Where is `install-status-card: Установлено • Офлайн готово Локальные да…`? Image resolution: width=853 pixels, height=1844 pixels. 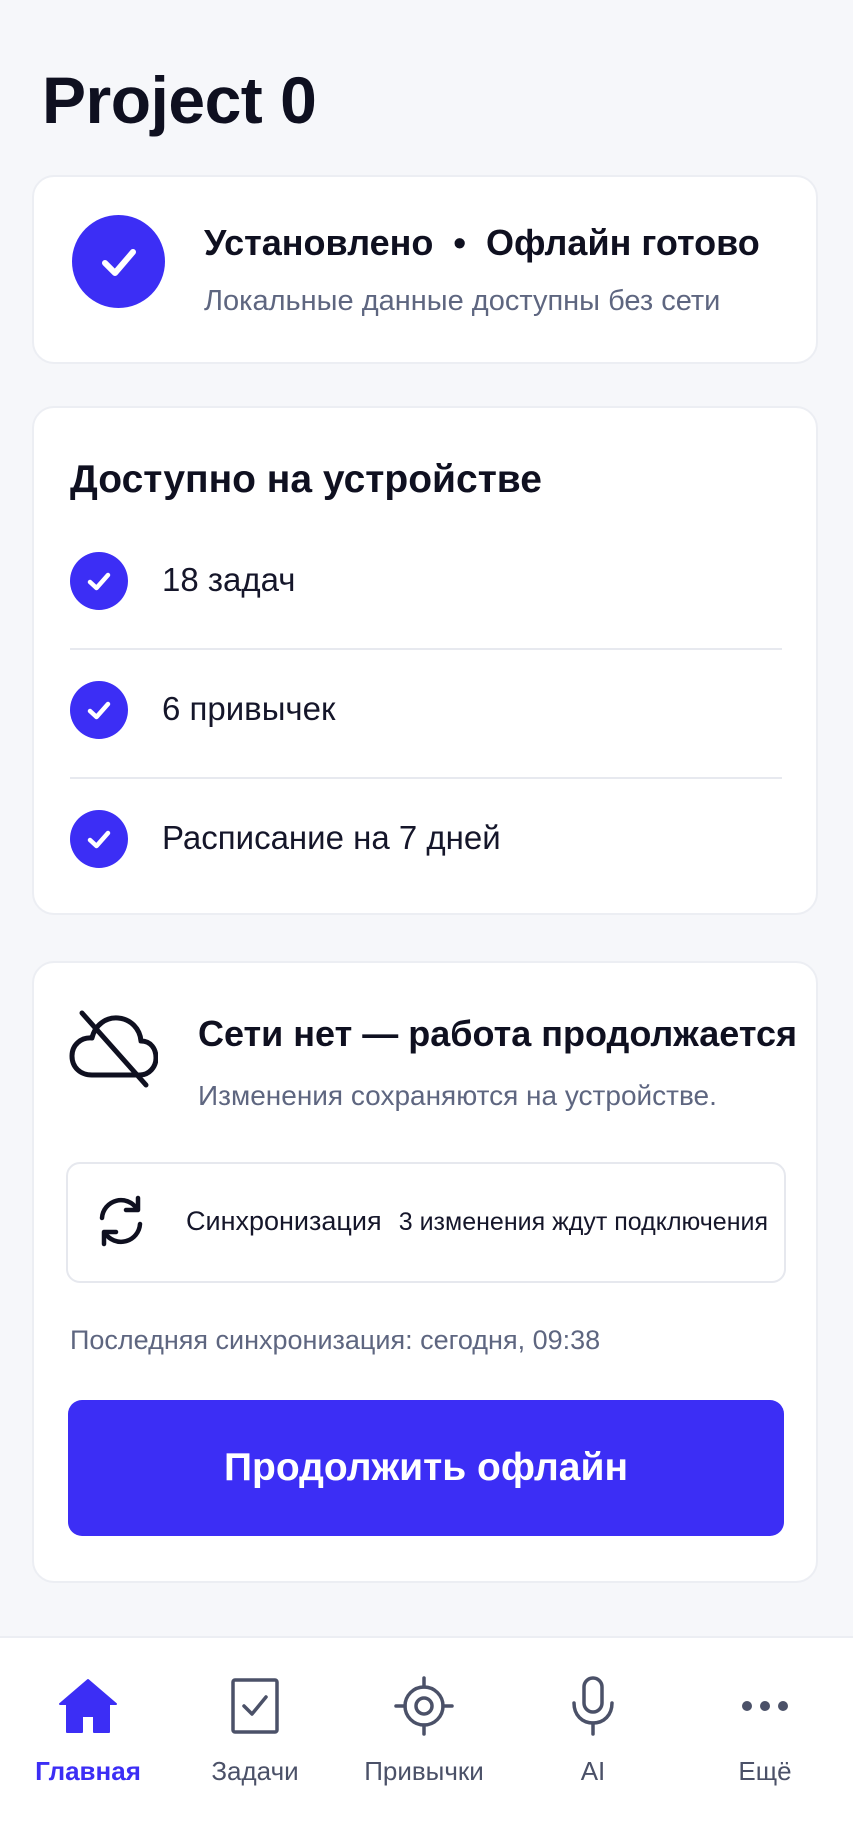
install-status-card: Установлено • Офлайн готово Локальные да… is located at coordinates (425, 269).